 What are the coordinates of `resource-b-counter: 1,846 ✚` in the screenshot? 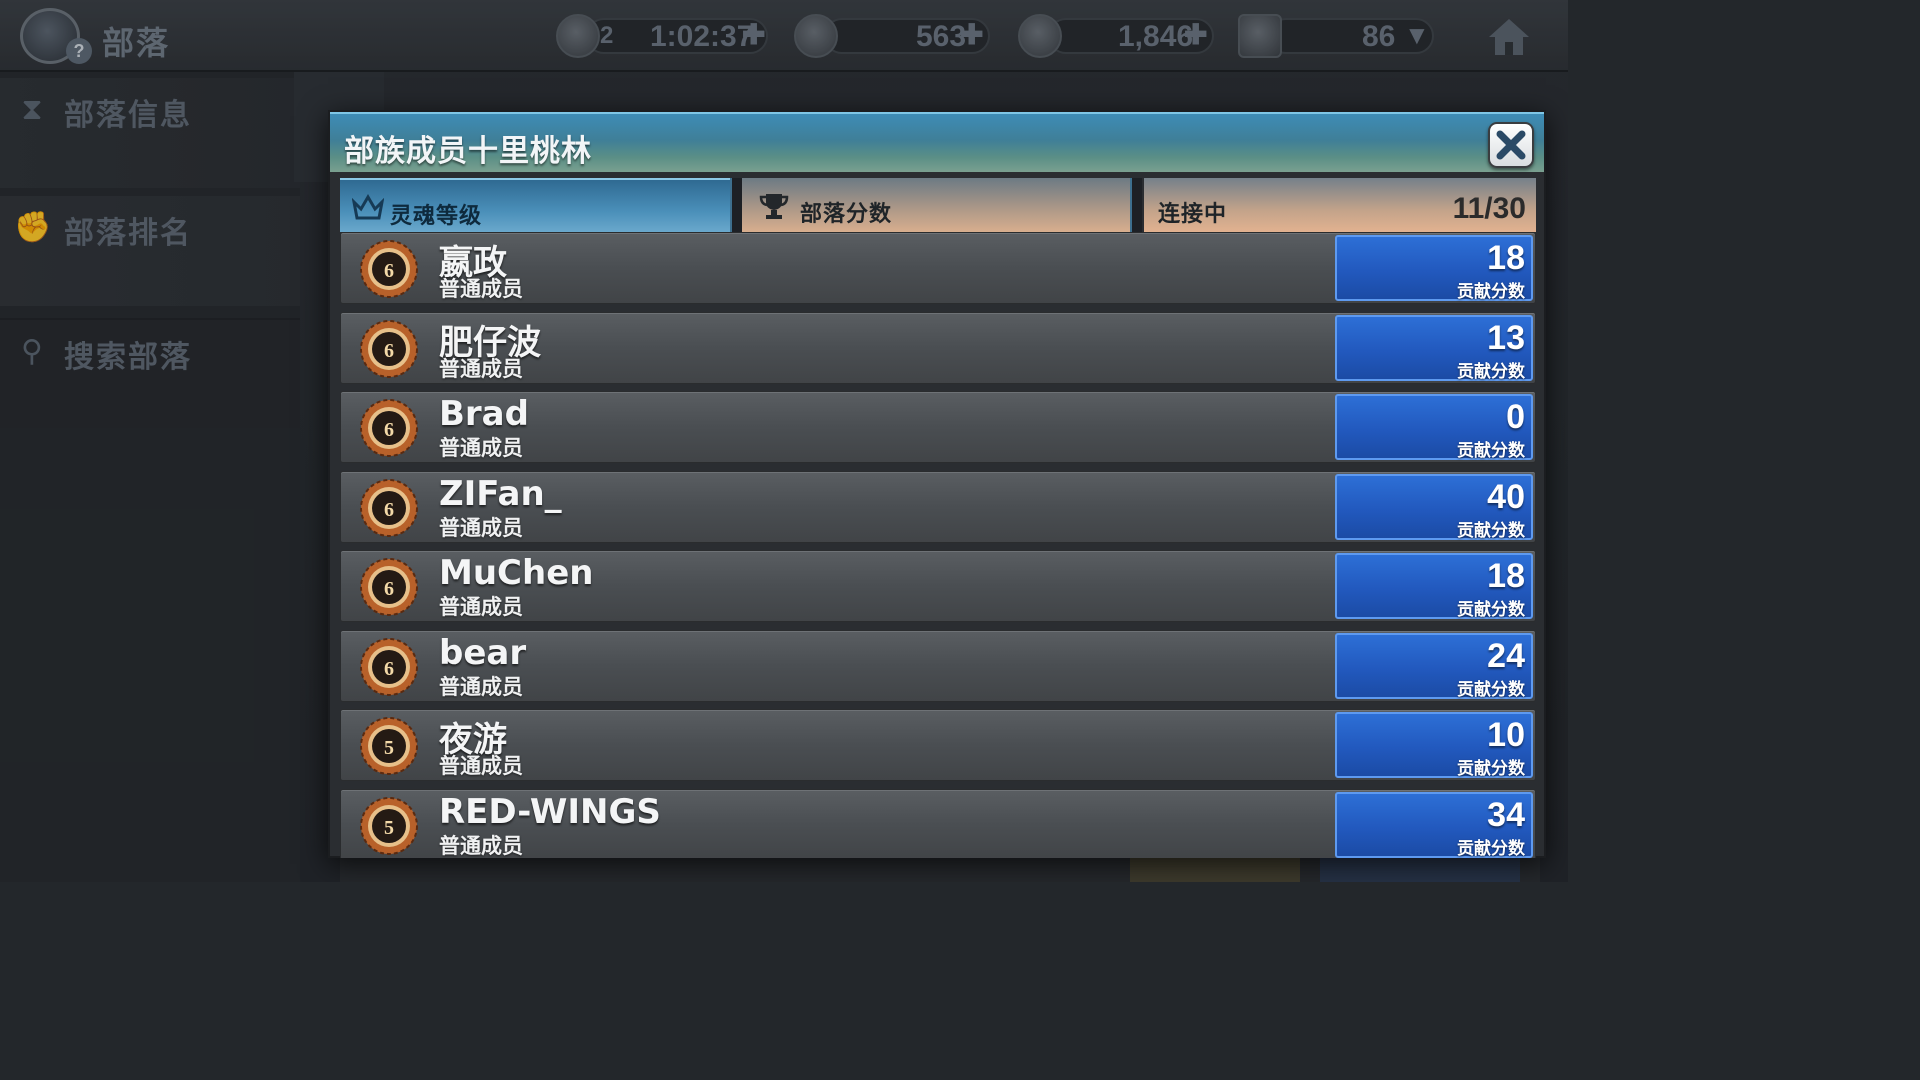 It's located at (1118, 36).